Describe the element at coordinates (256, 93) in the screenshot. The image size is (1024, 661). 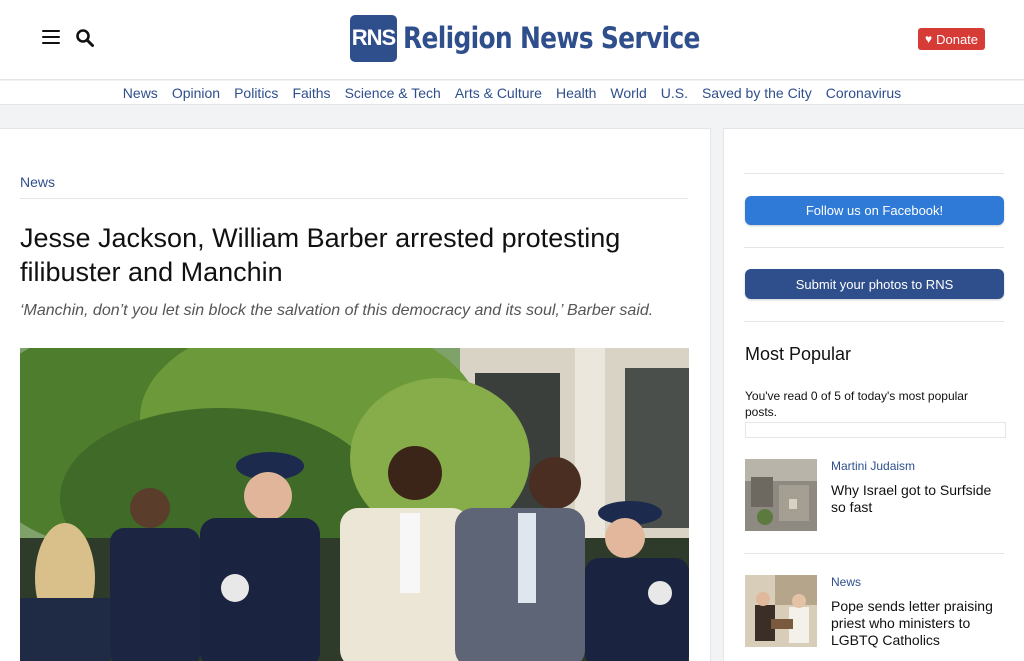
I see `nav-item-politics: Politics` at that location.